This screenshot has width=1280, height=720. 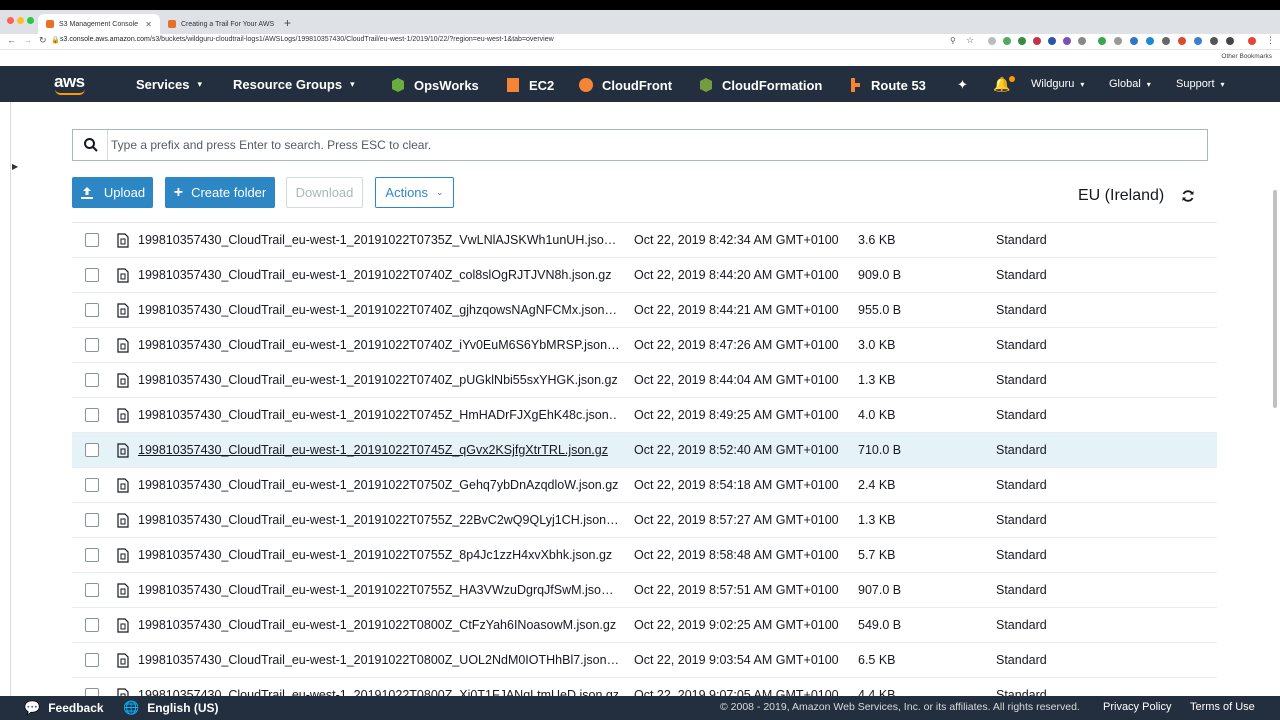 What do you see at coordinates (99, 24) in the screenshot?
I see `browser-tab-s3: S3 Management Console ✕` at bounding box center [99, 24].